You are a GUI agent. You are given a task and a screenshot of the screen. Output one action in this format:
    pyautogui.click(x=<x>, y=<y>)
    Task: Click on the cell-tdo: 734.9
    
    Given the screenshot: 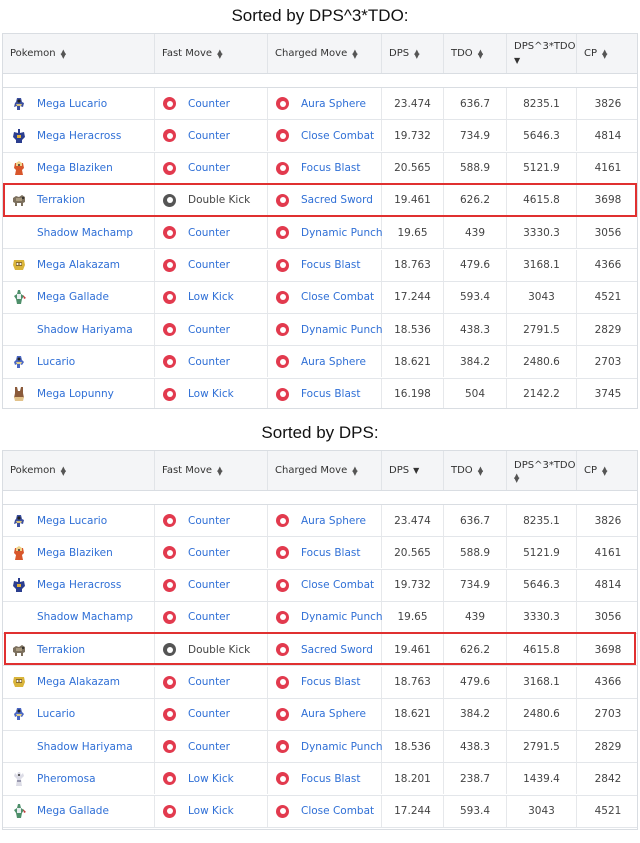 What is the action you would take?
    pyautogui.click(x=475, y=585)
    